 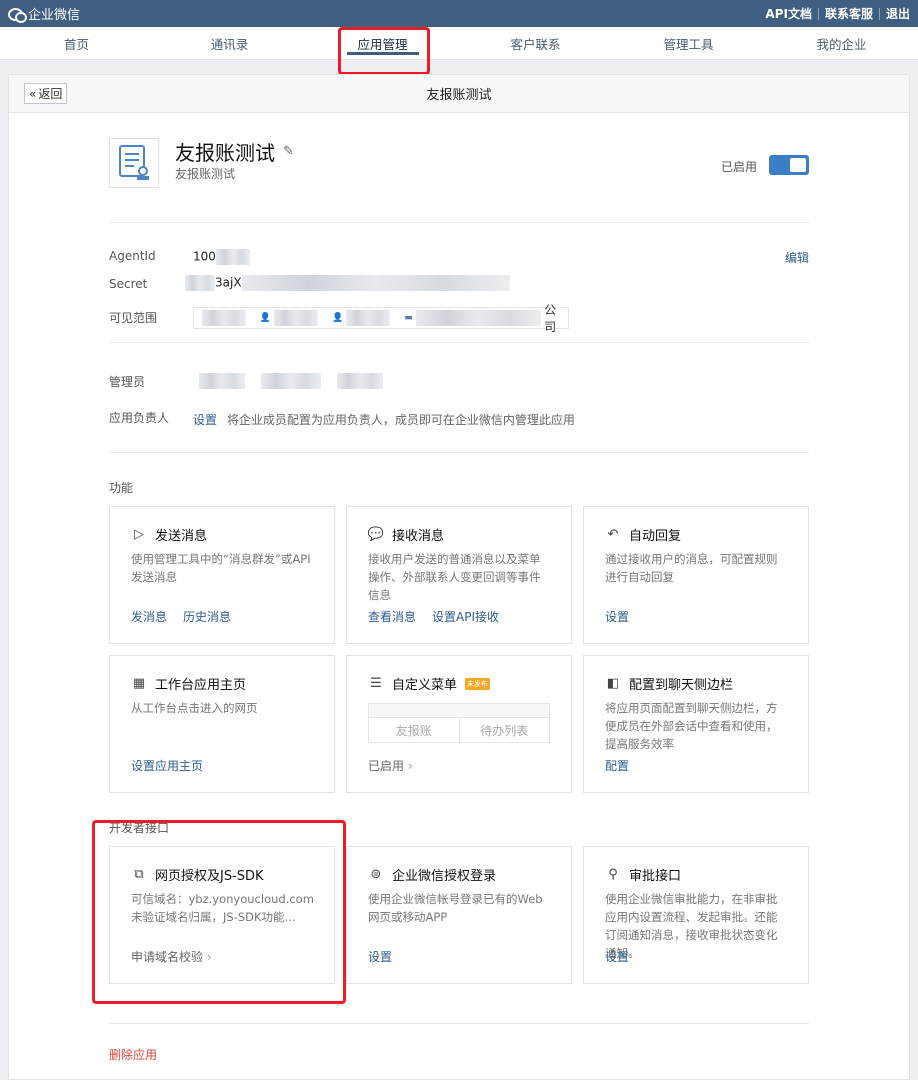 I want to click on features-title: 功能, so click(x=121, y=488).